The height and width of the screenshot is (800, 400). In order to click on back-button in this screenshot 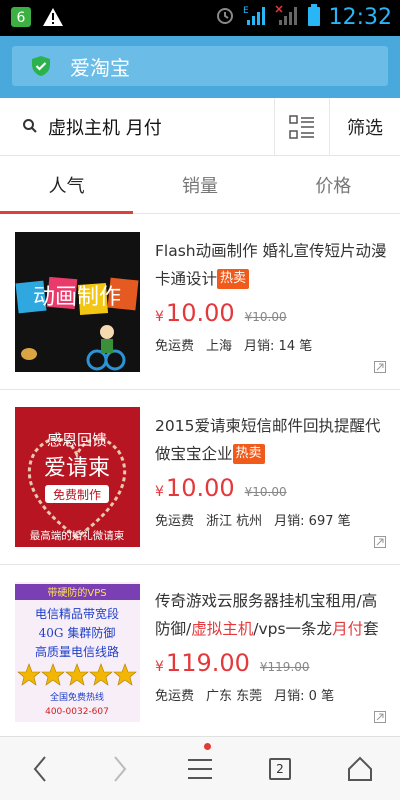, I will do `click(40, 768)`.